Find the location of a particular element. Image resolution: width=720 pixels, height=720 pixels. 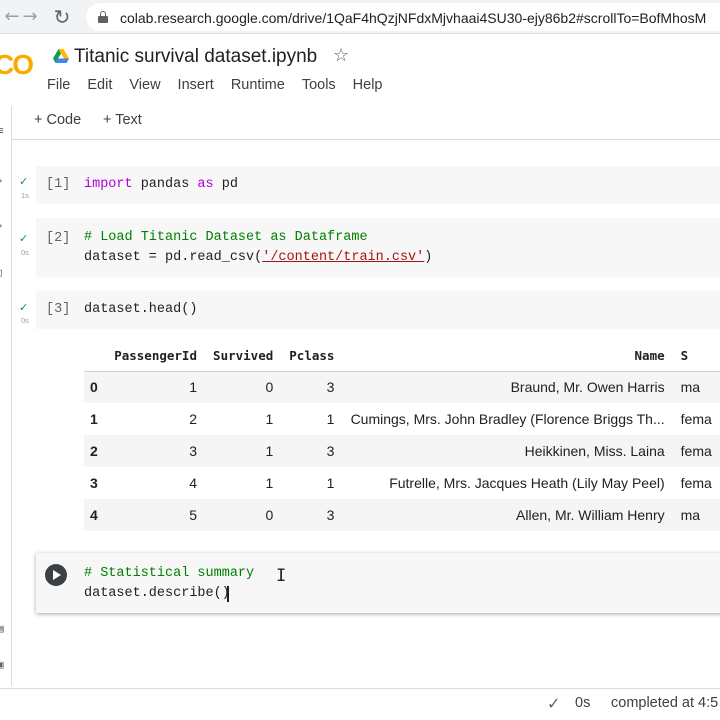

column-header-survived: Survived is located at coordinates (243, 356).